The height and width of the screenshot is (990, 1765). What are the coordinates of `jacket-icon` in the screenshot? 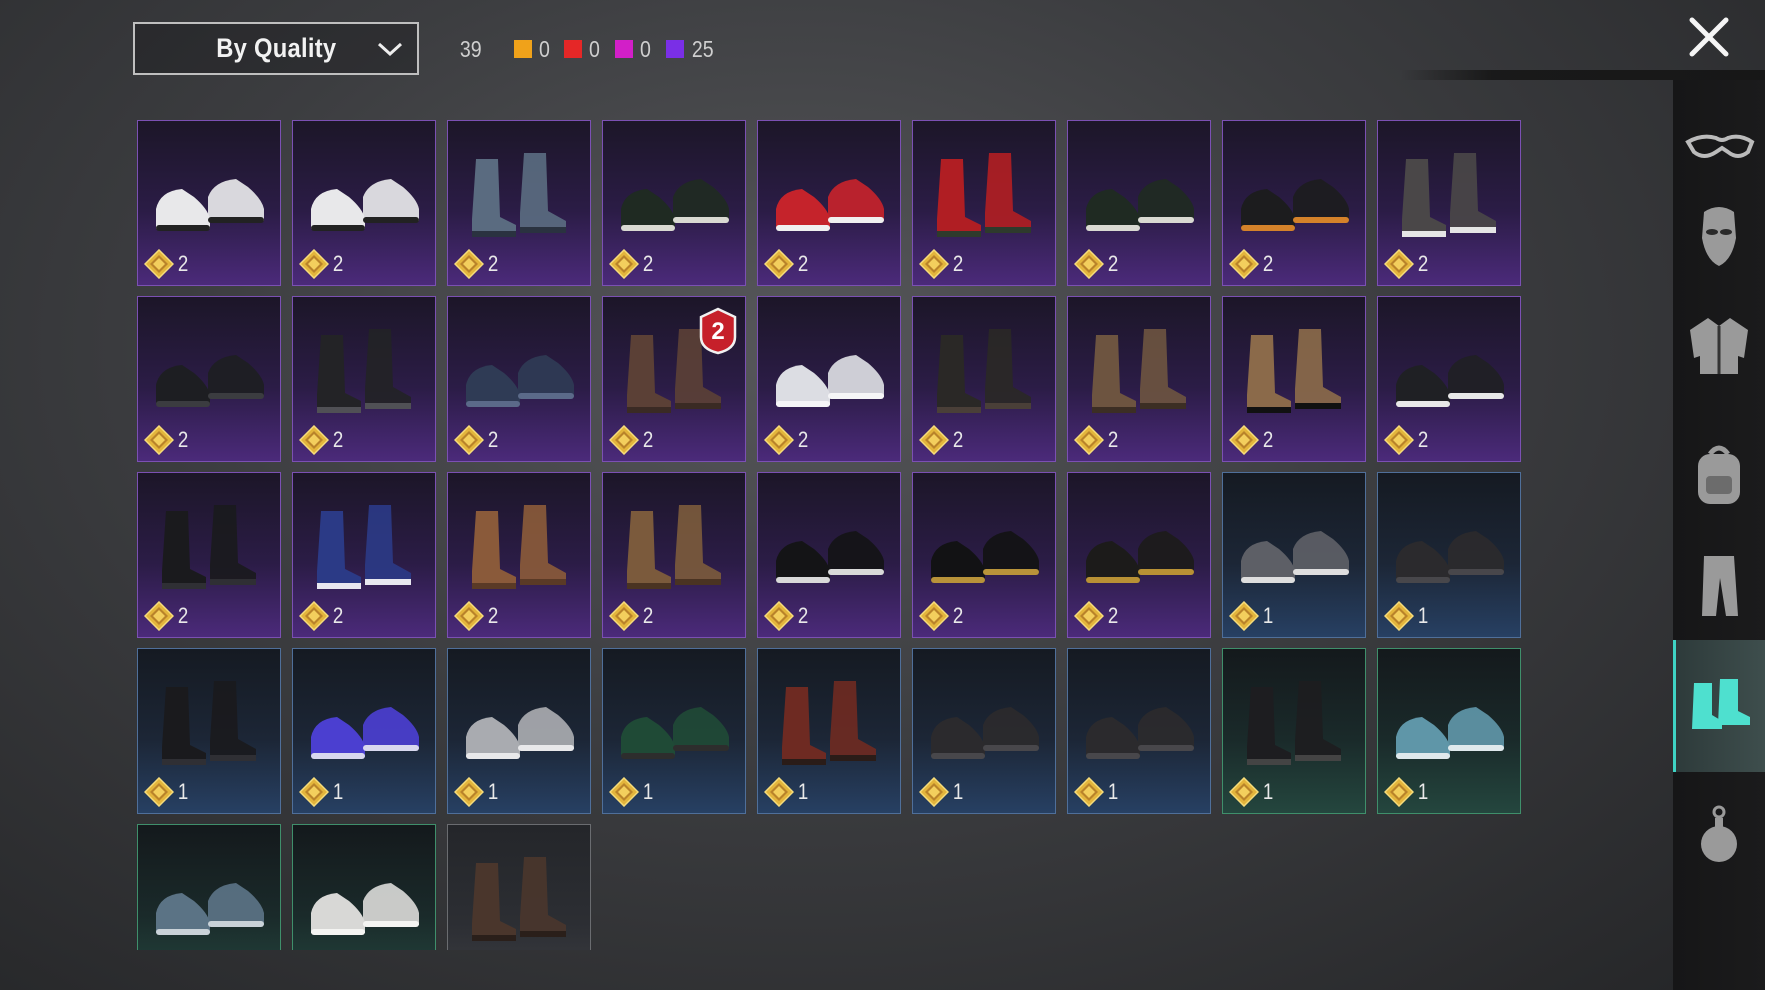 It's located at (1719, 346).